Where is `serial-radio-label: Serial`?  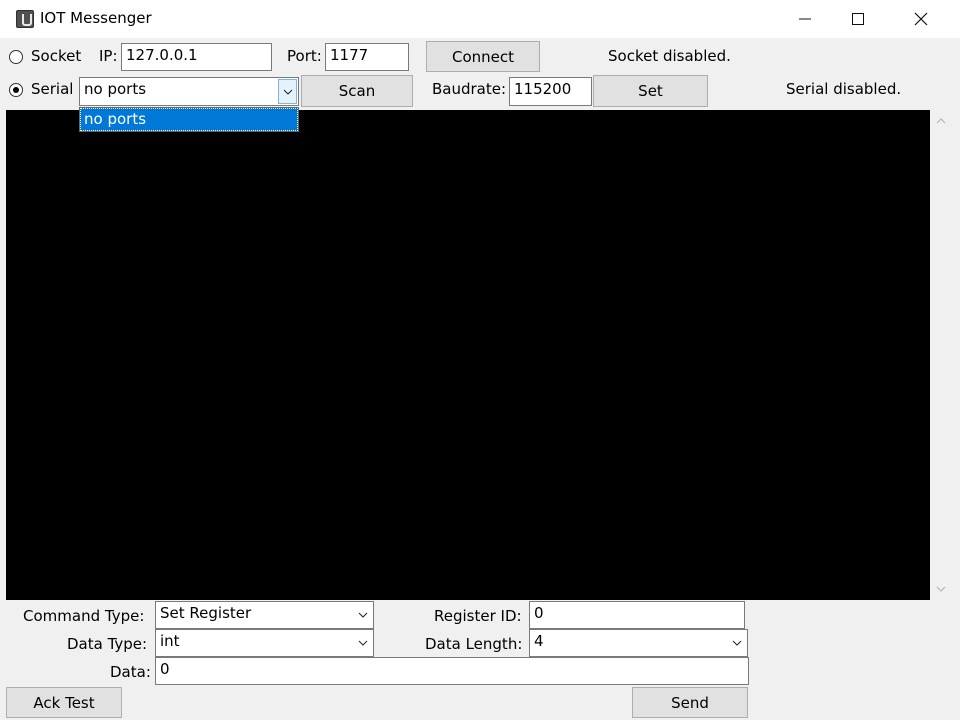 serial-radio-label: Serial is located at coordinates (52, 89).